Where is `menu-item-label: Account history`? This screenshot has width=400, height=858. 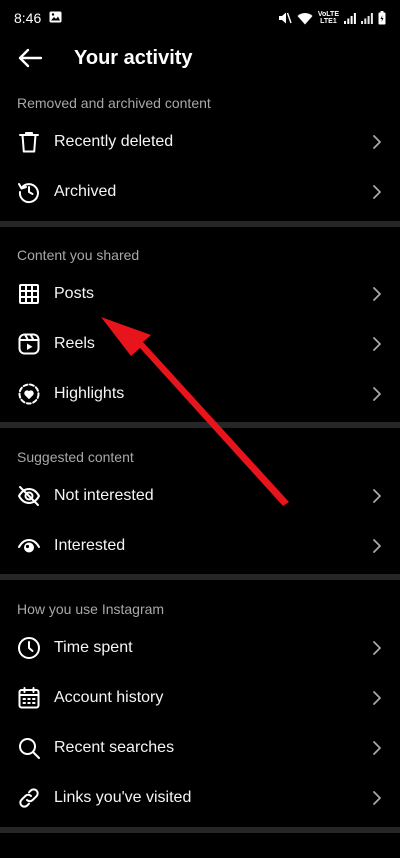 menu-item-label: Account history is located at coordinates (109, 697).